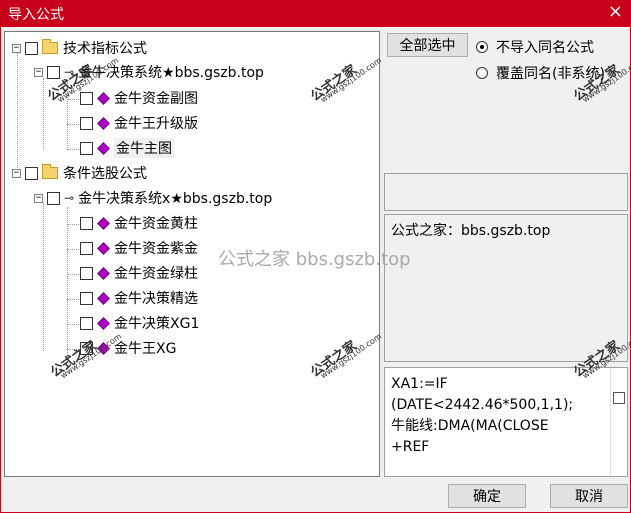 Image resolution: width=631 pixels, height=513 pixels. Describe the element at coordinates (156, 274) in the screenshot. I see `item-label: 金牛资金绿柱` at that location.